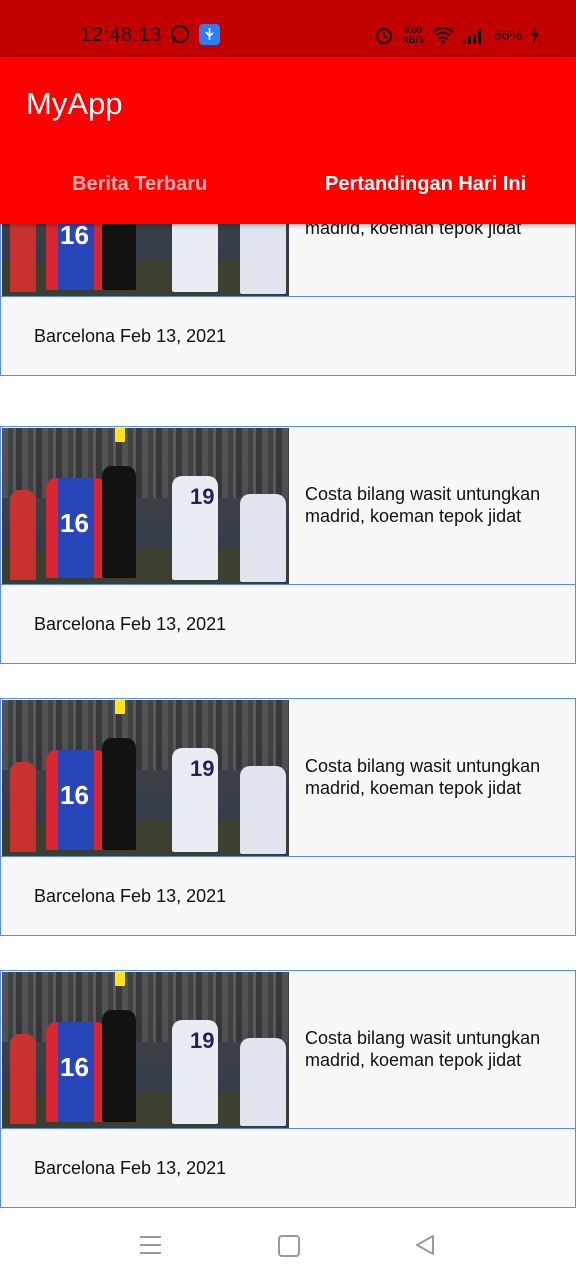 This screenshot has width=576, height=1280. What do you see at coordinates (121, 35) in the screenshot?
I see `status-time: 12:48:13` at bounding box center [121, 35].